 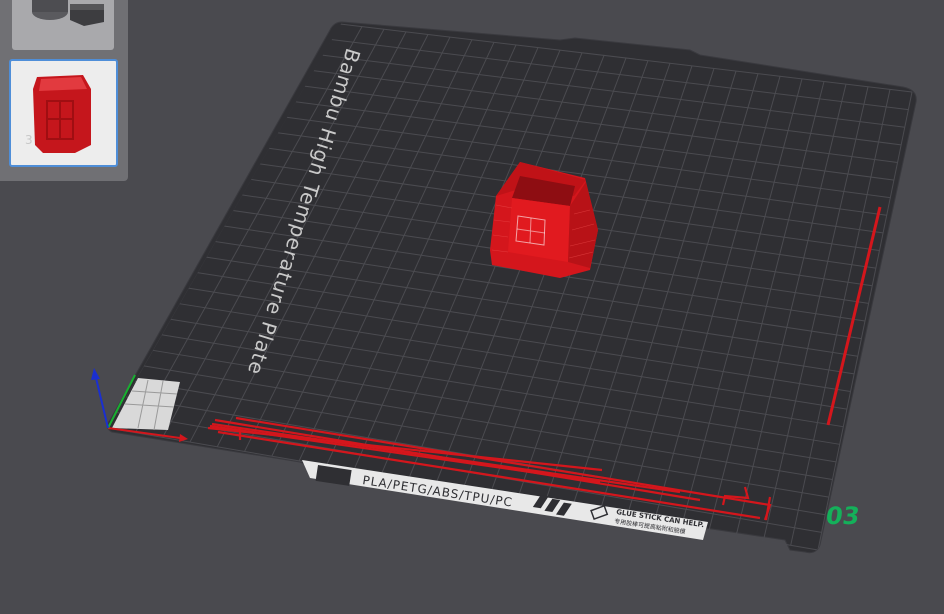 I want to click on plate-number: 03, so click(x=842, y=516).